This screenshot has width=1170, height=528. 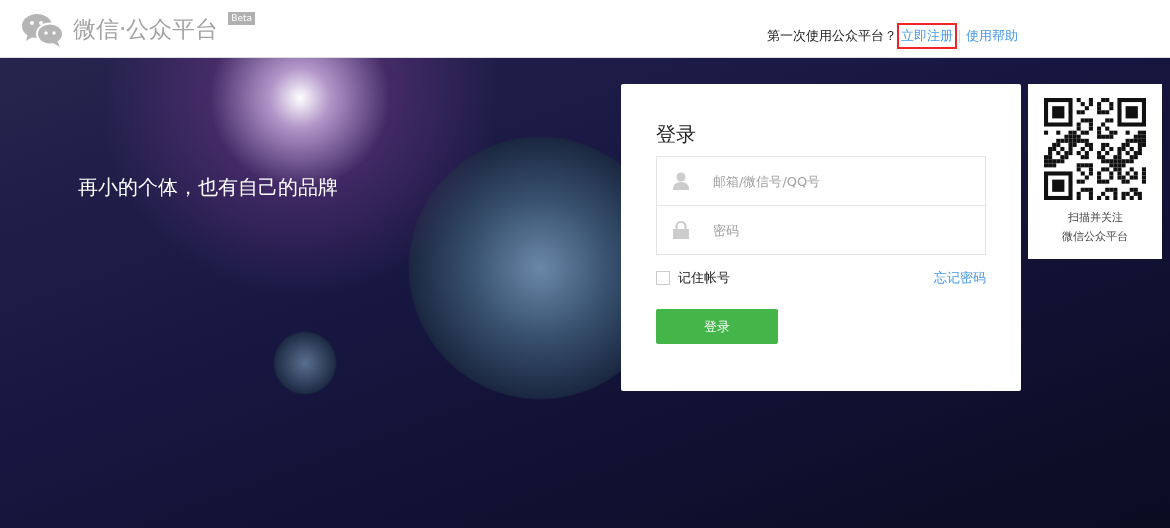 I want to click on qr-caption: 微信公众平台, so click(x=1095, y=237).